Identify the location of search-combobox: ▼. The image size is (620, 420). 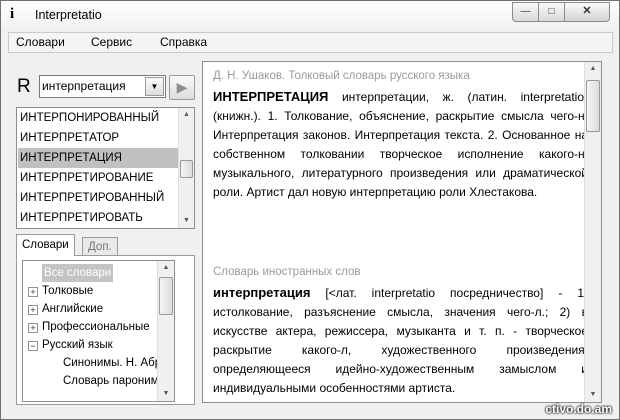
(102, 86).